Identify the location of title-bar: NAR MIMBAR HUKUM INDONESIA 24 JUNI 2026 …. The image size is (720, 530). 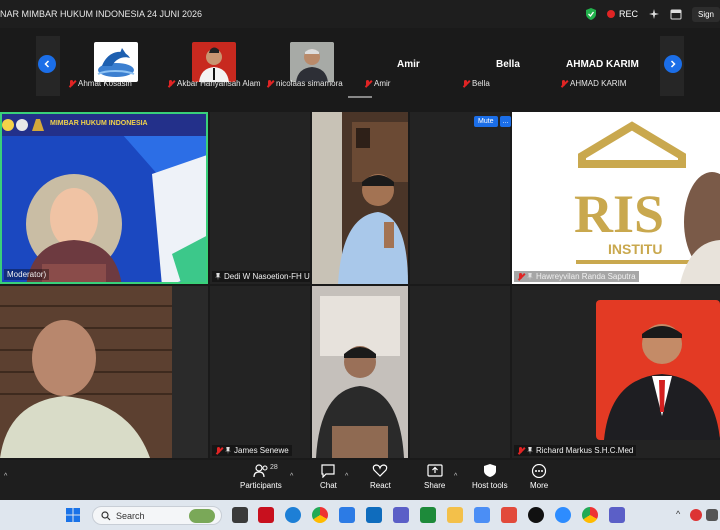
(360, 14).